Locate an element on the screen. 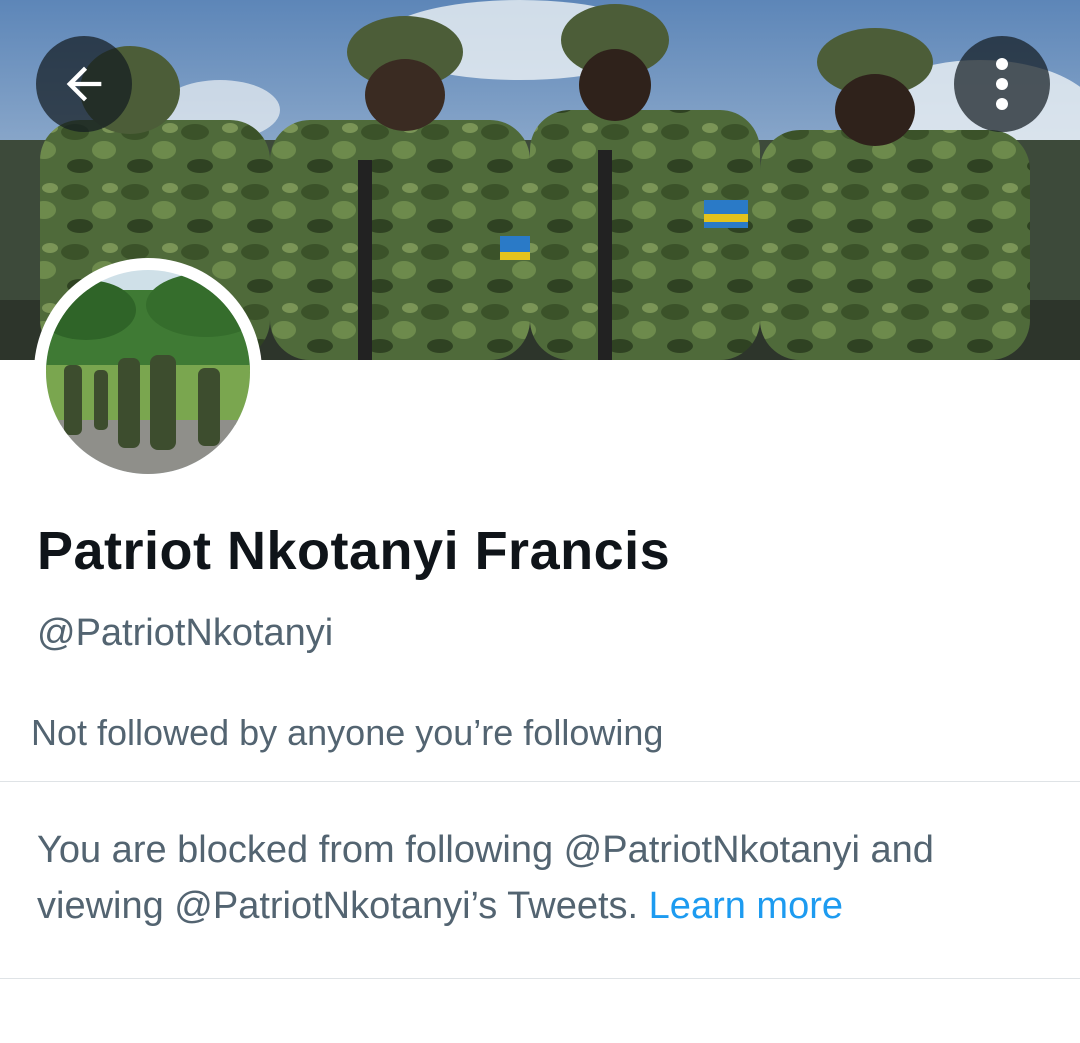  learn-more-link: Learn more is located at coordinates (746, 906).